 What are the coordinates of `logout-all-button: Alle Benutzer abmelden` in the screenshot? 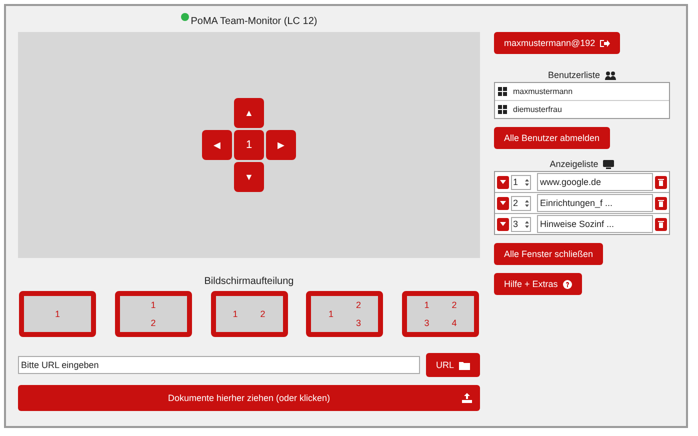 It's located at (552, 138).